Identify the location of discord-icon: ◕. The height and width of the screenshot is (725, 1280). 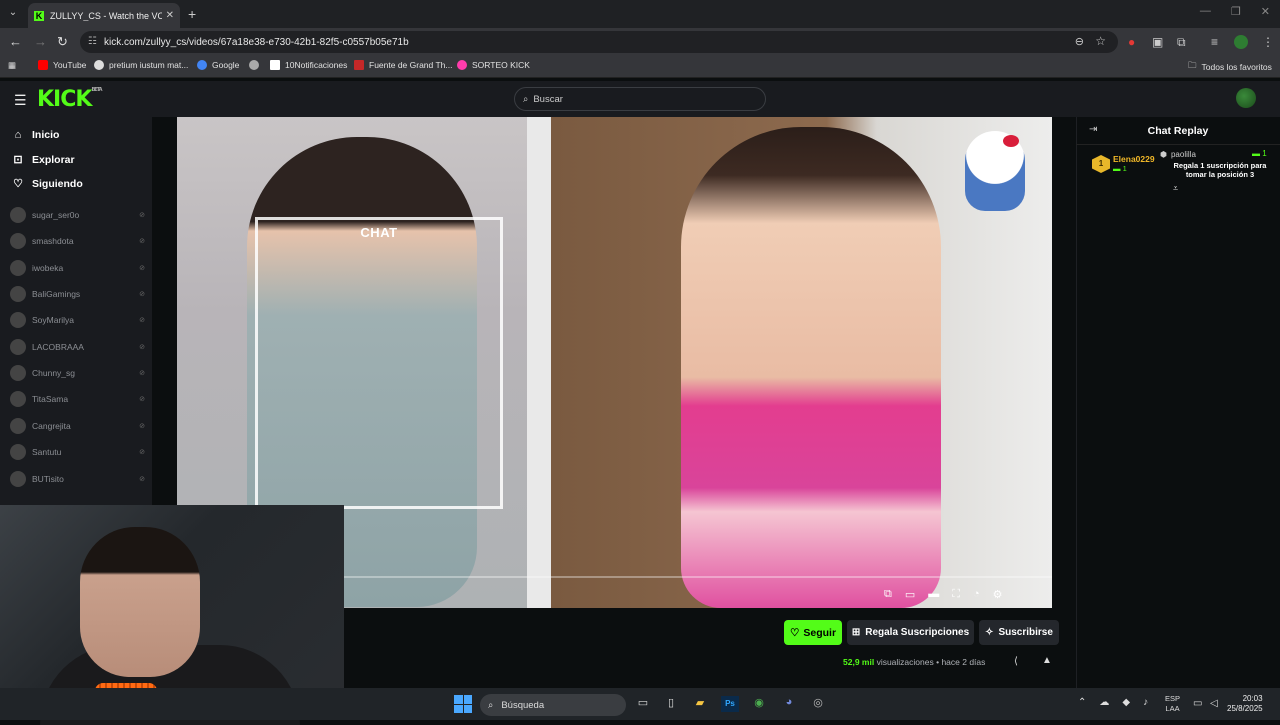
(789, 704).